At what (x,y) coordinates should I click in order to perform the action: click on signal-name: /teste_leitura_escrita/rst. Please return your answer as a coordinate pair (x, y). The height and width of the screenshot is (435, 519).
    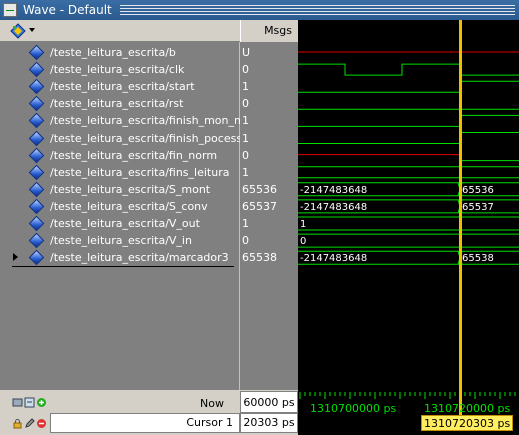
    Looking at the image, I should click on (117, 104).